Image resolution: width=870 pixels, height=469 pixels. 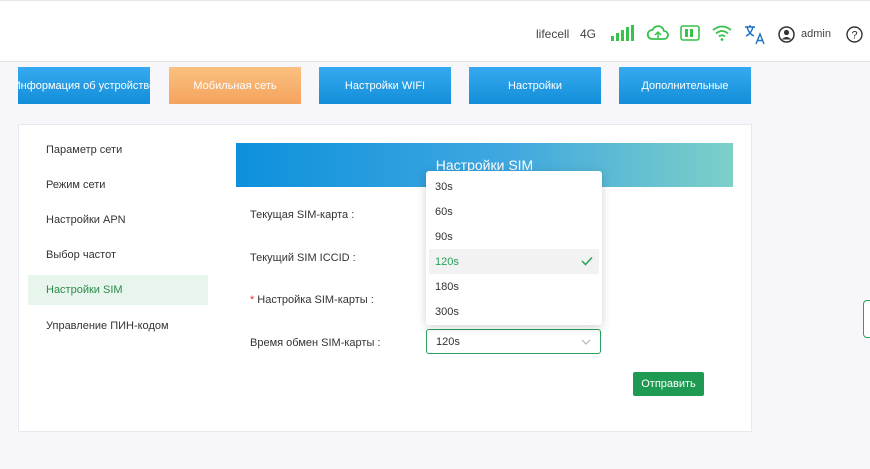 What do you see at coordinates (315, 343) in the screenshot?
I see `switch-time-label: Время обмен SIM-карты :` at bounding box center [315, 343].